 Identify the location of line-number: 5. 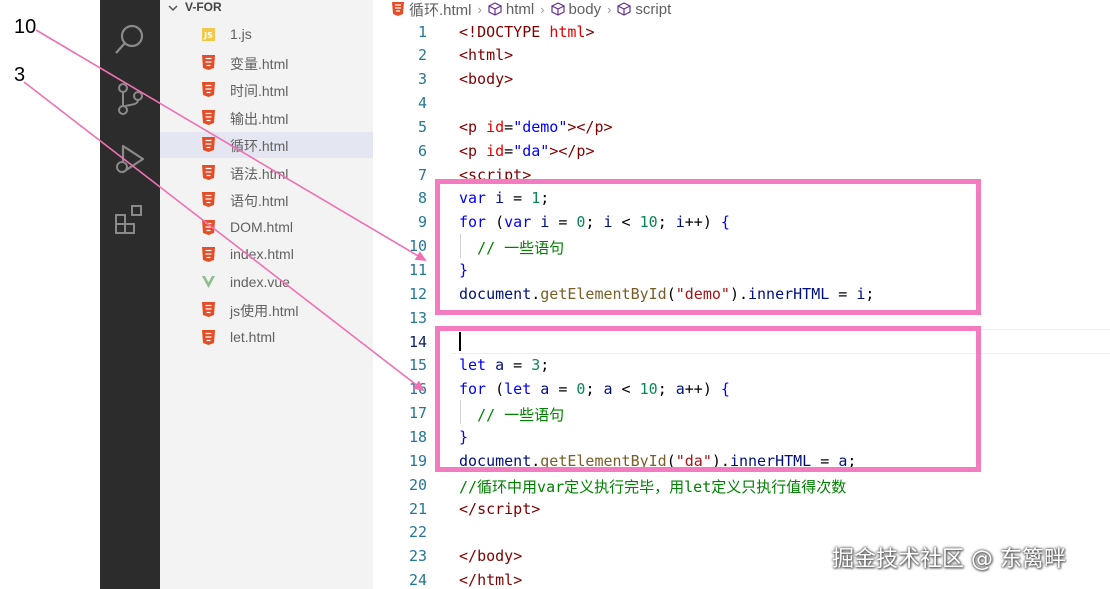
(422, 126).